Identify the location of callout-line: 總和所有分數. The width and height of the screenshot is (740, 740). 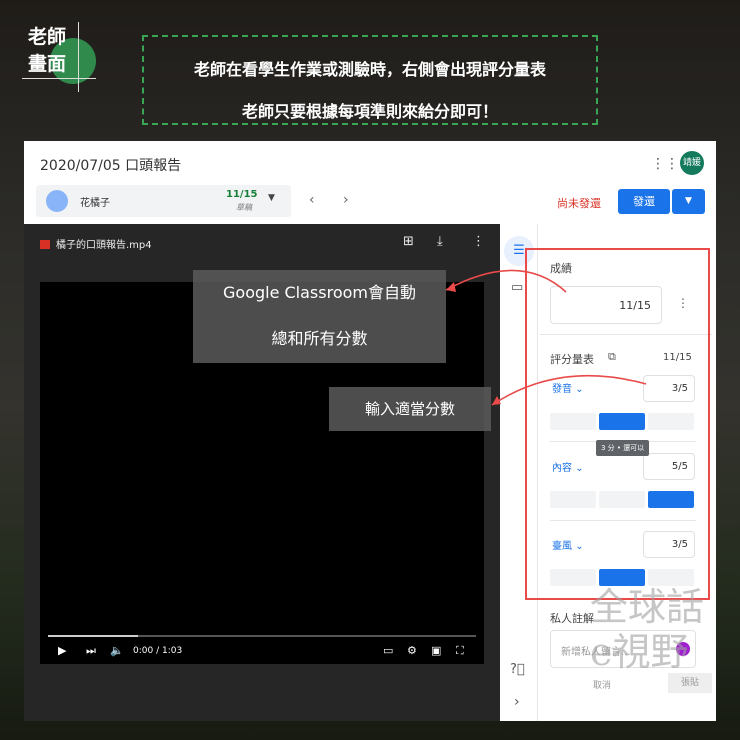
(319, 338).